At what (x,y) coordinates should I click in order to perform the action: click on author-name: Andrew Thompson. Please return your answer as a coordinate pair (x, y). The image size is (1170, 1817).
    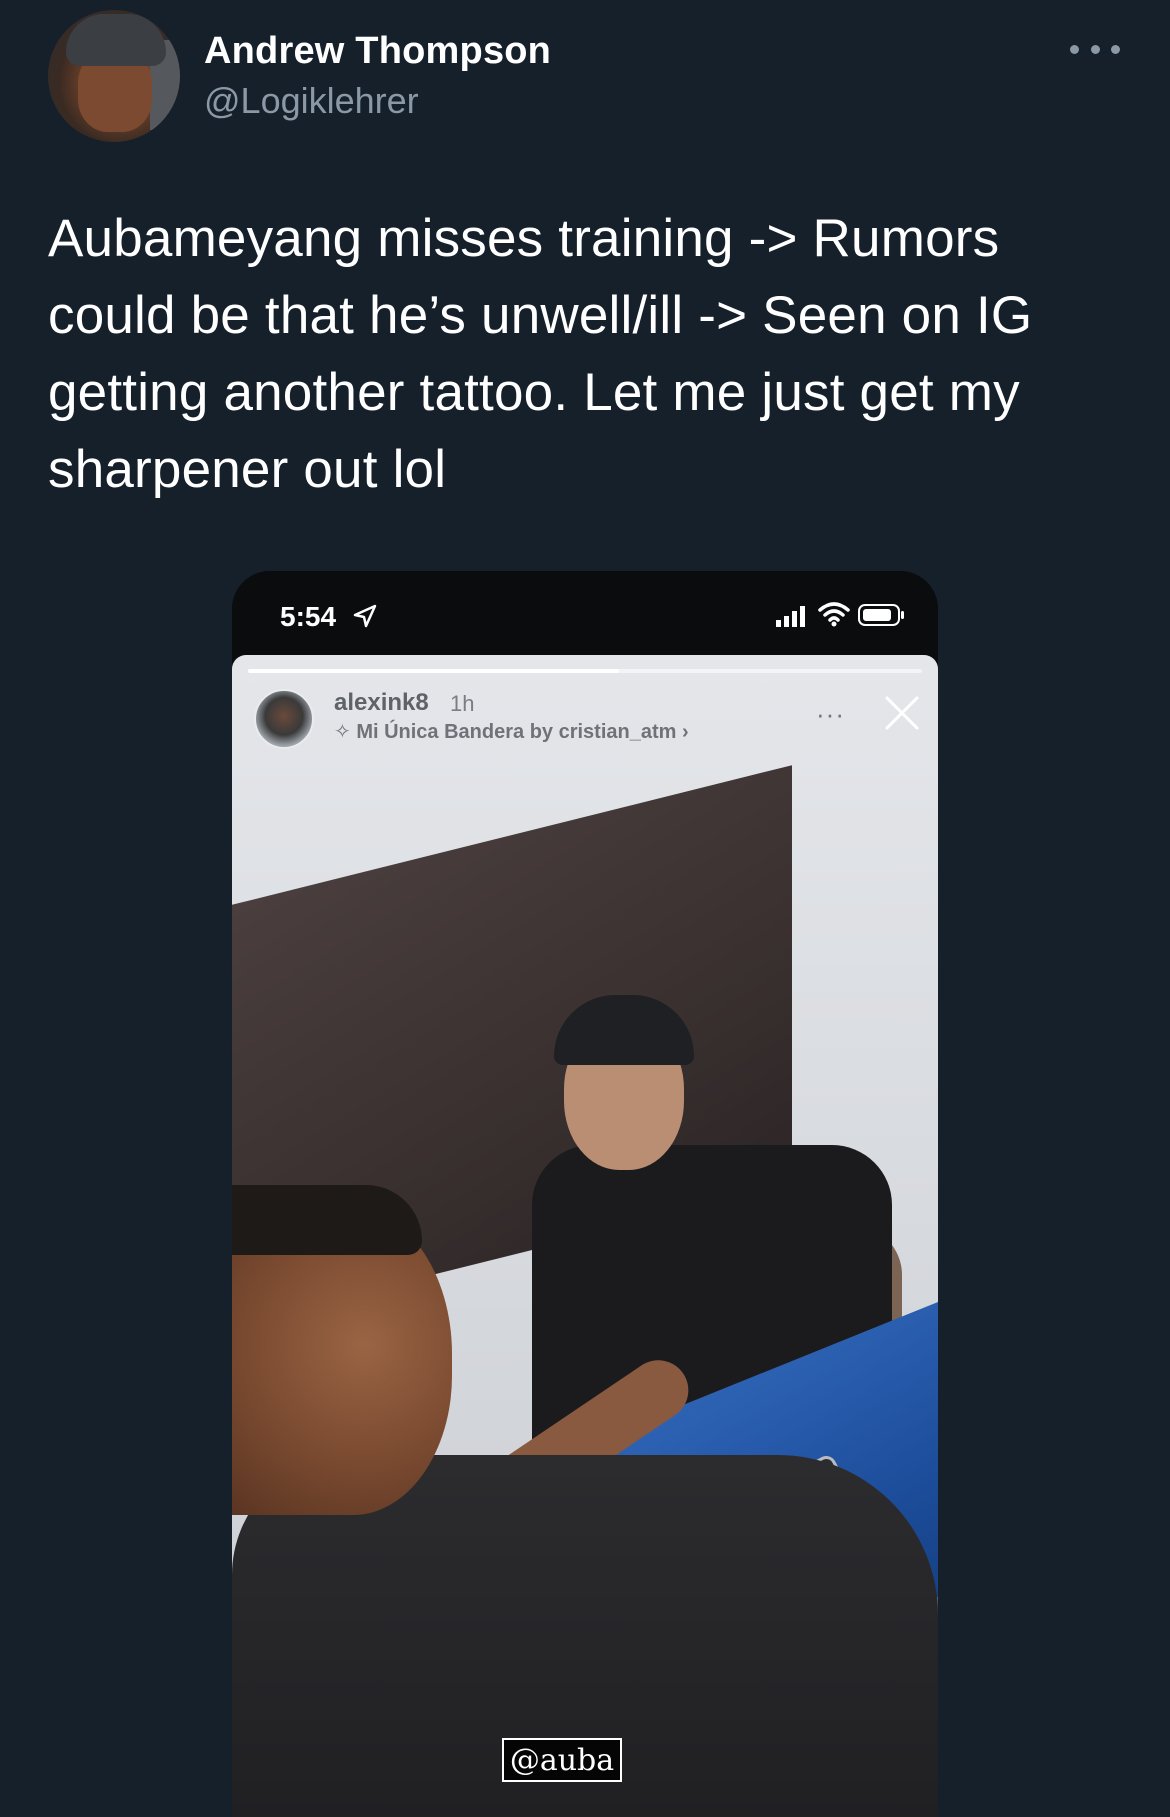
    Looking at the image, I should click on (377, 51).